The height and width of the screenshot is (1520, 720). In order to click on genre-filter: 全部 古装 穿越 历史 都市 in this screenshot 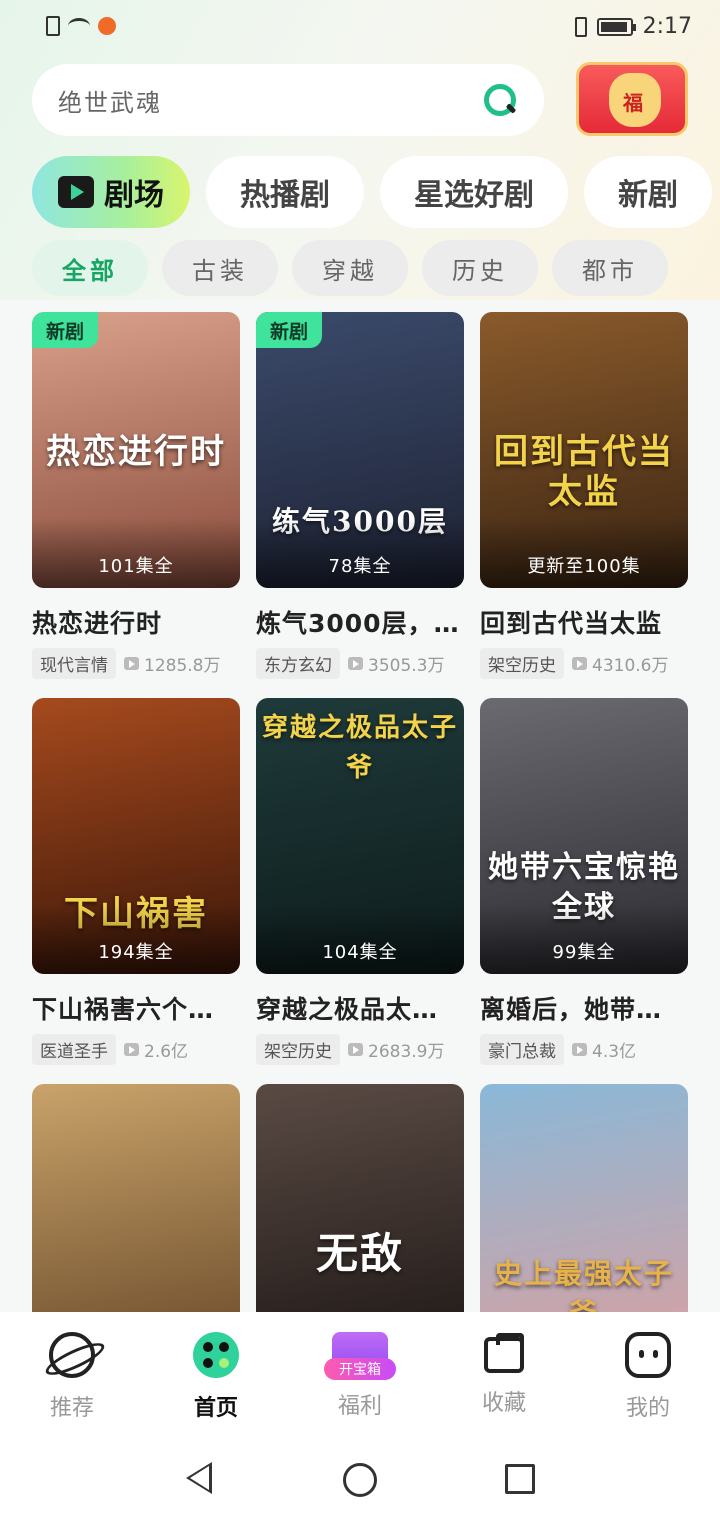, I will do `click(350, 268)`.